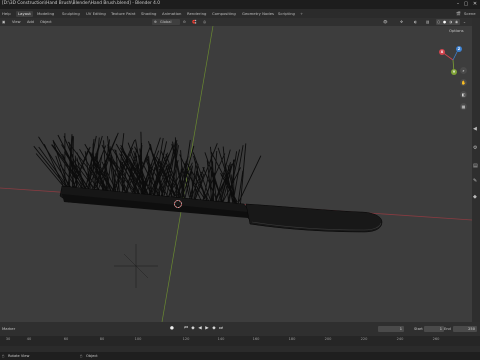  What do you see at coordinates (364, 339) in the screenshot?
I see `ruler-tick: 220` at bounding box center [364, 339].